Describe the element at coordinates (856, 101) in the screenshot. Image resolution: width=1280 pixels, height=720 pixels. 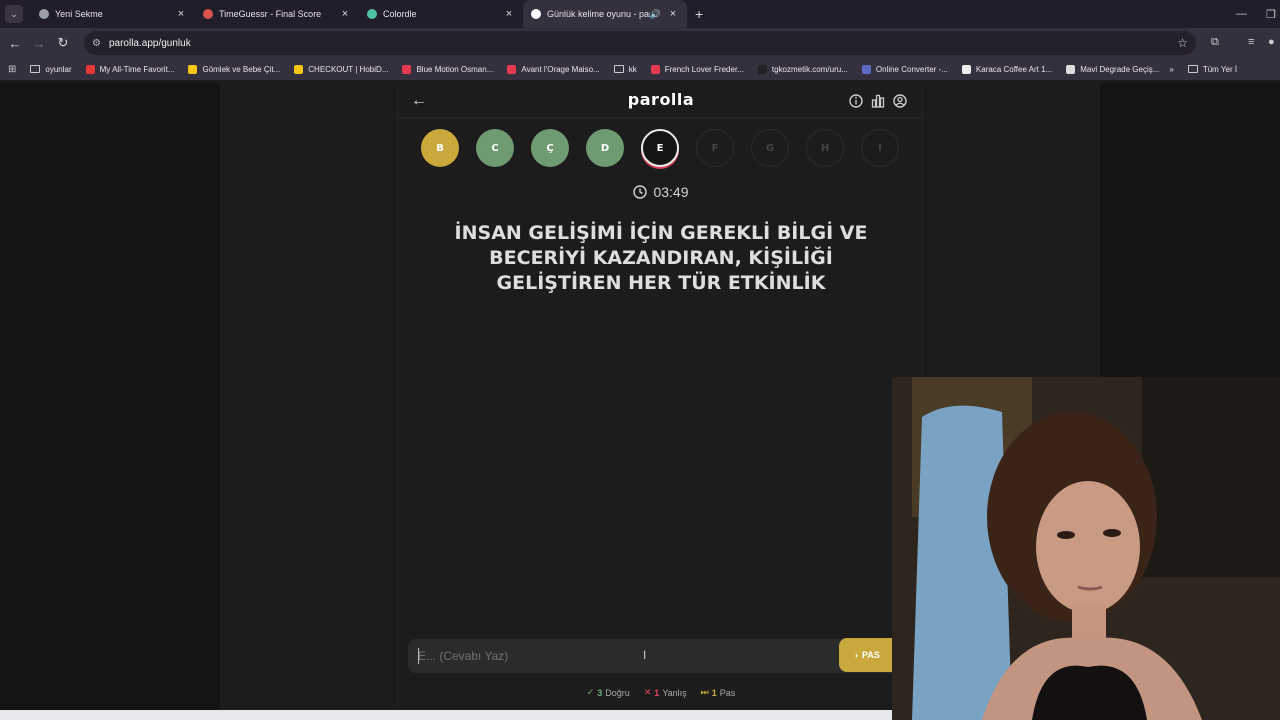
I see `info-icon` at that location.